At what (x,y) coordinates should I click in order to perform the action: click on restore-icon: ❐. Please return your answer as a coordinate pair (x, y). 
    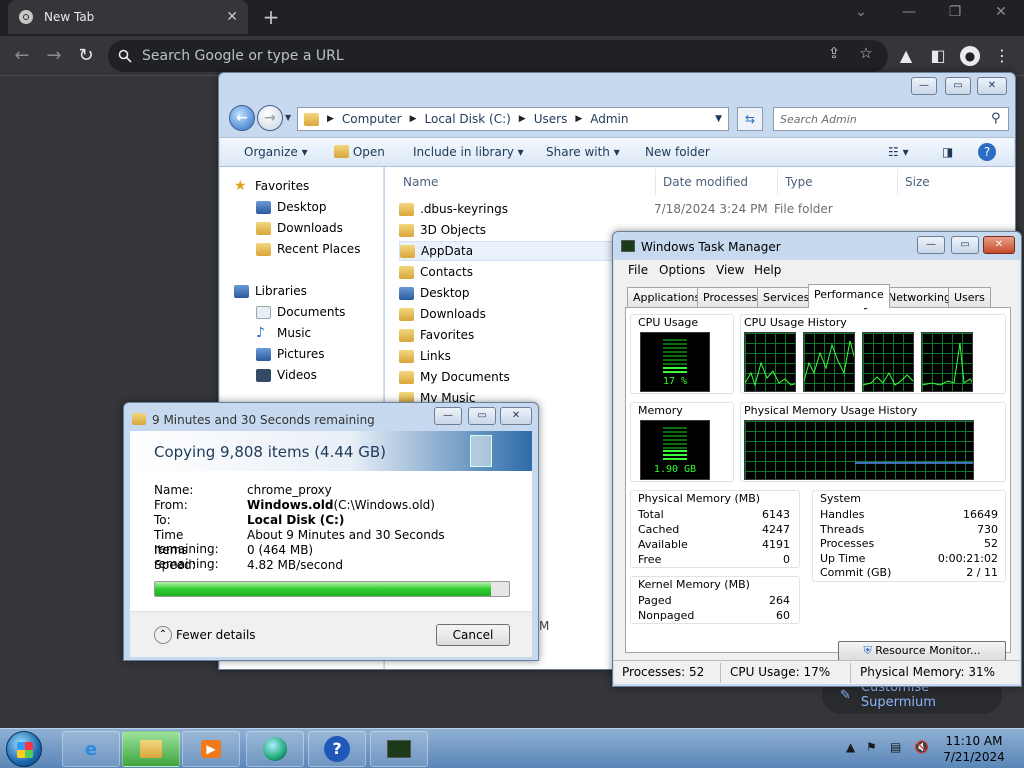
    Looking at the image, I should click on (955, 12).